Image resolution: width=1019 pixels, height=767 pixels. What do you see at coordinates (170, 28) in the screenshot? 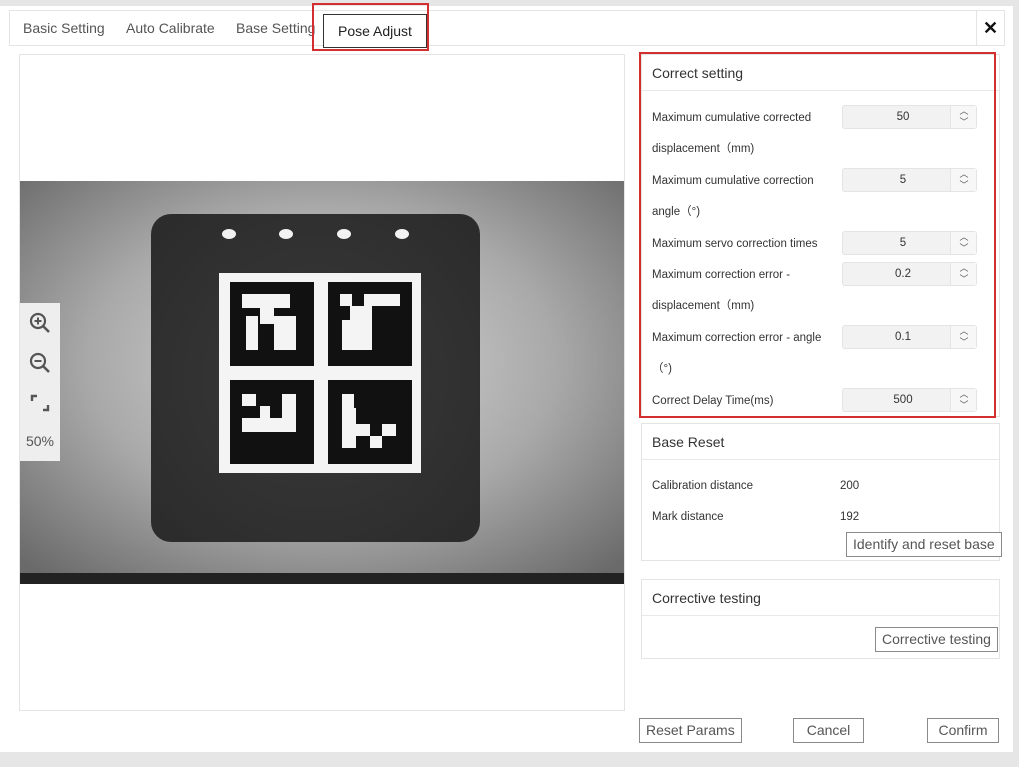
I see `tab-auto-calibrate: Auto Calibrate` at bounding box center [170, 28].